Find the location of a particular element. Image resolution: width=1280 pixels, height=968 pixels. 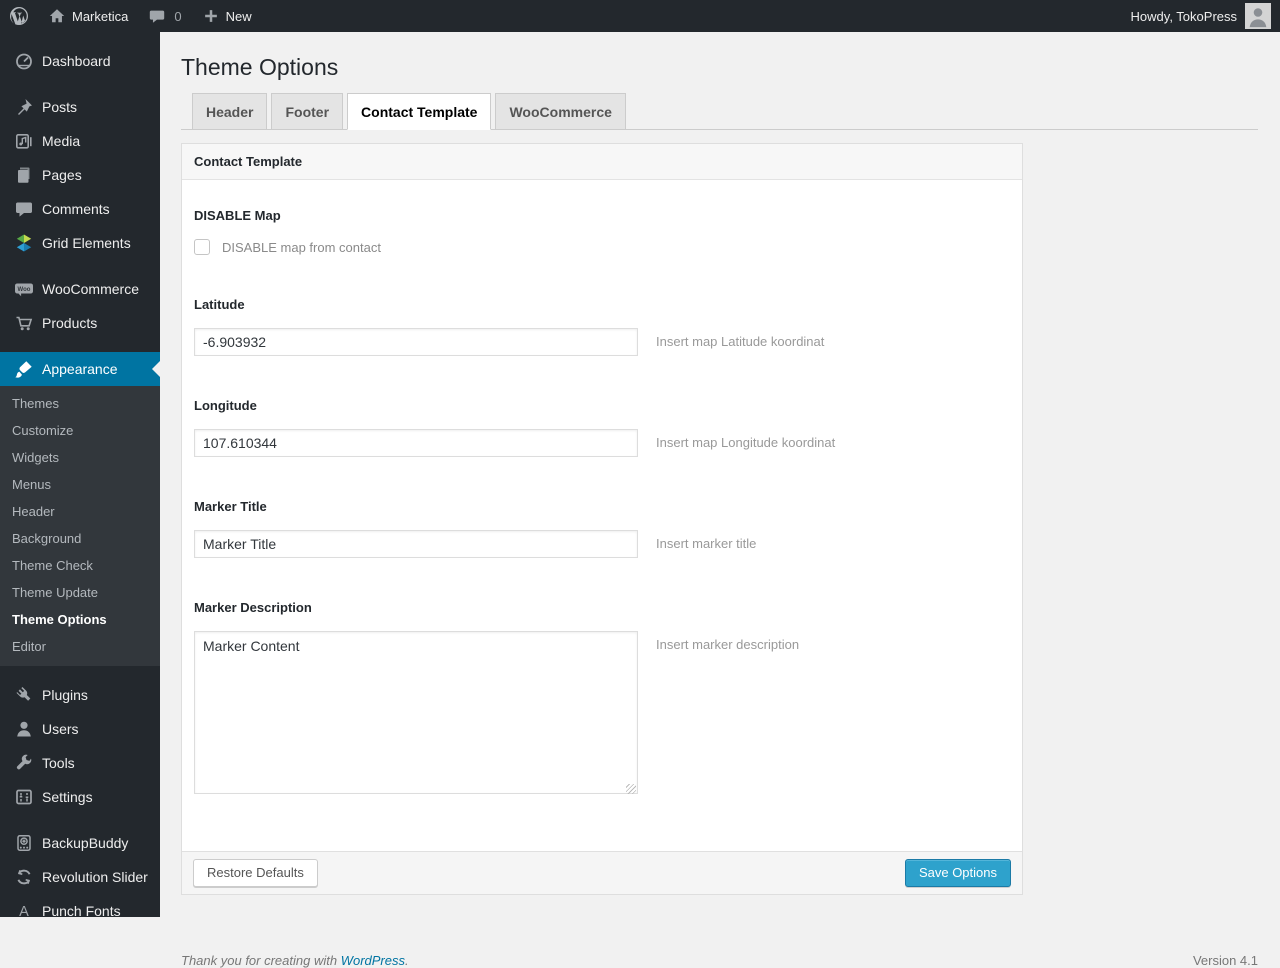

howdy-text: Howdy, TokoPress is located at coordinates (1184, 16).